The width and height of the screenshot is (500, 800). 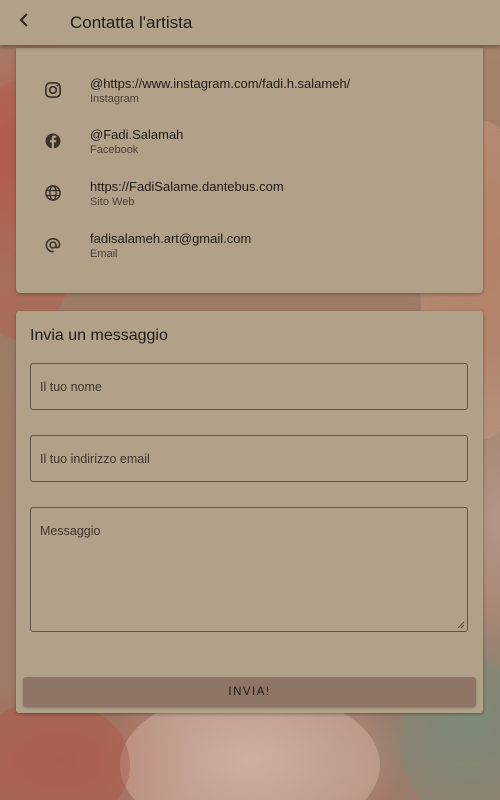 What do you see at coordinates (137, 134) in the screenshot?
I see `contact-value: @Fadi.Salamah` at bounding box center [137, 134].